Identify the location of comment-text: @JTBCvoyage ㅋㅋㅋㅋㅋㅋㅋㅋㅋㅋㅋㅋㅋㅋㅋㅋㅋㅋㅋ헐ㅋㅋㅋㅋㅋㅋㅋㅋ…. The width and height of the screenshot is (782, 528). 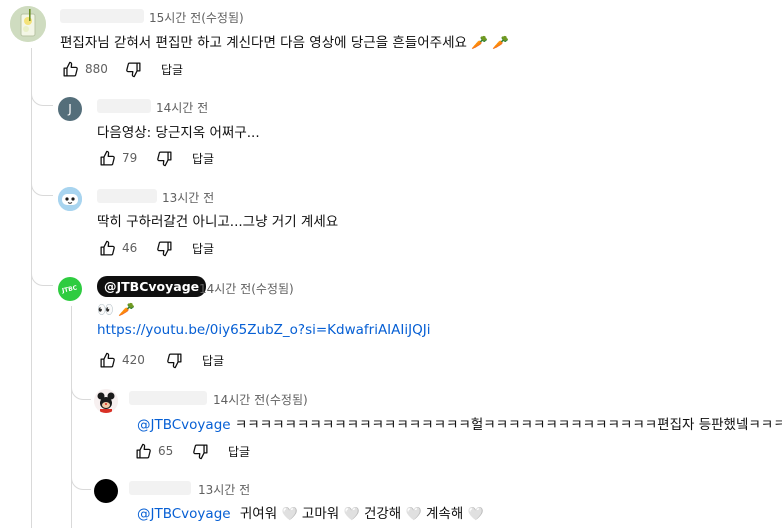
(459, 423).